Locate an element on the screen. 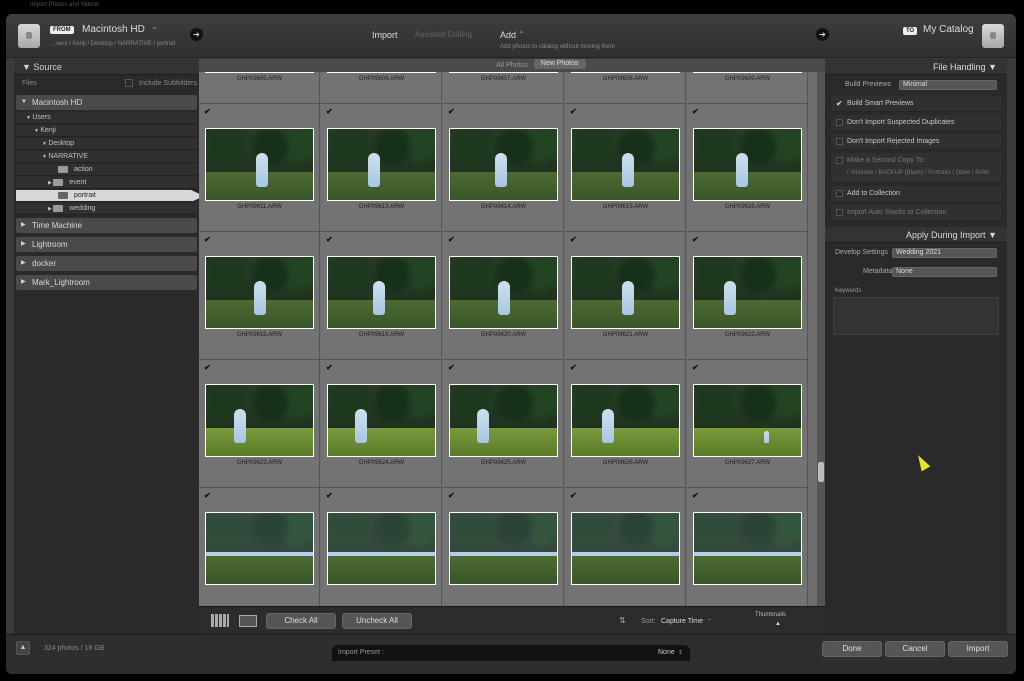  grid-view-icon is located at coordinates (220, 620).